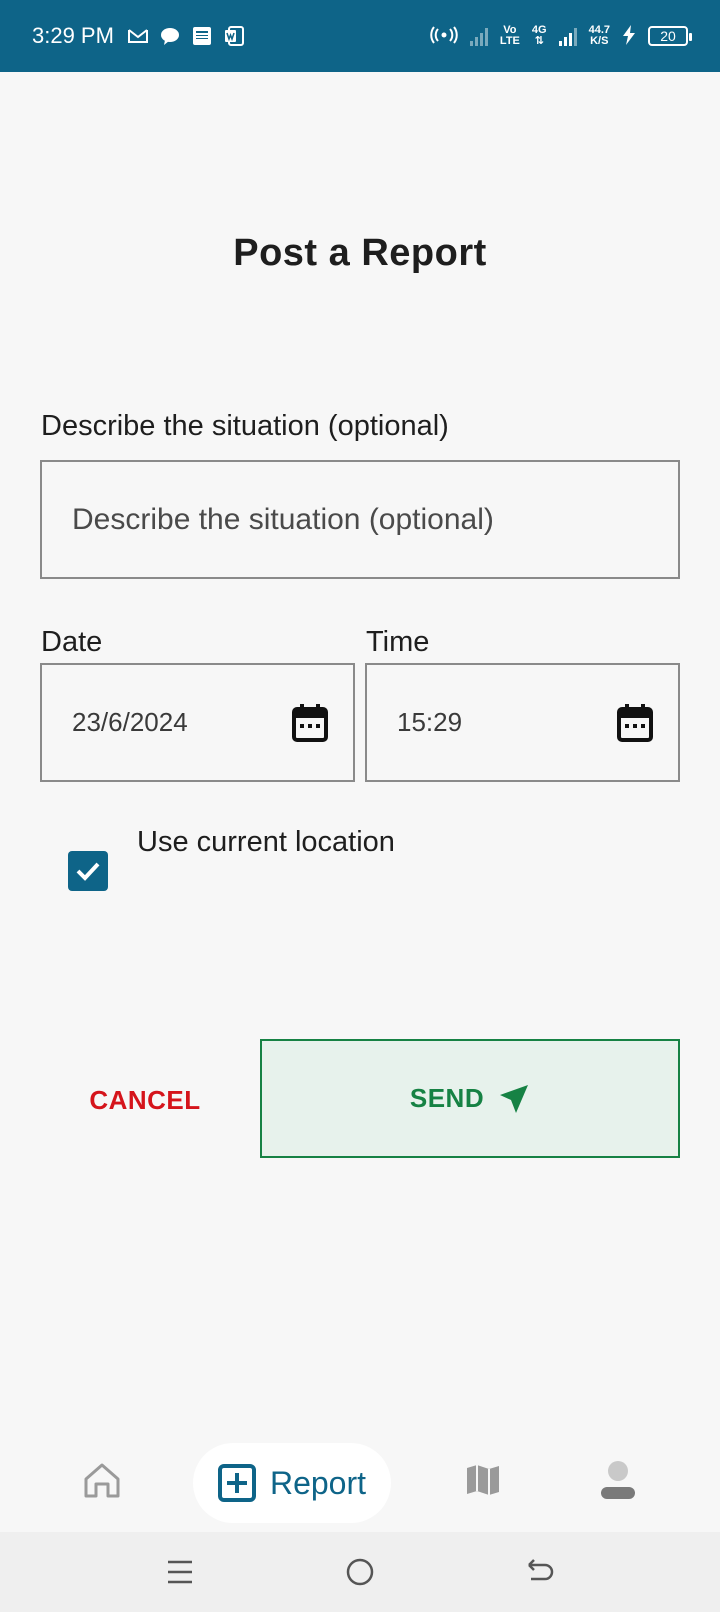  I want to click on description-input: Describe the situation (optional), so click(360, 519).